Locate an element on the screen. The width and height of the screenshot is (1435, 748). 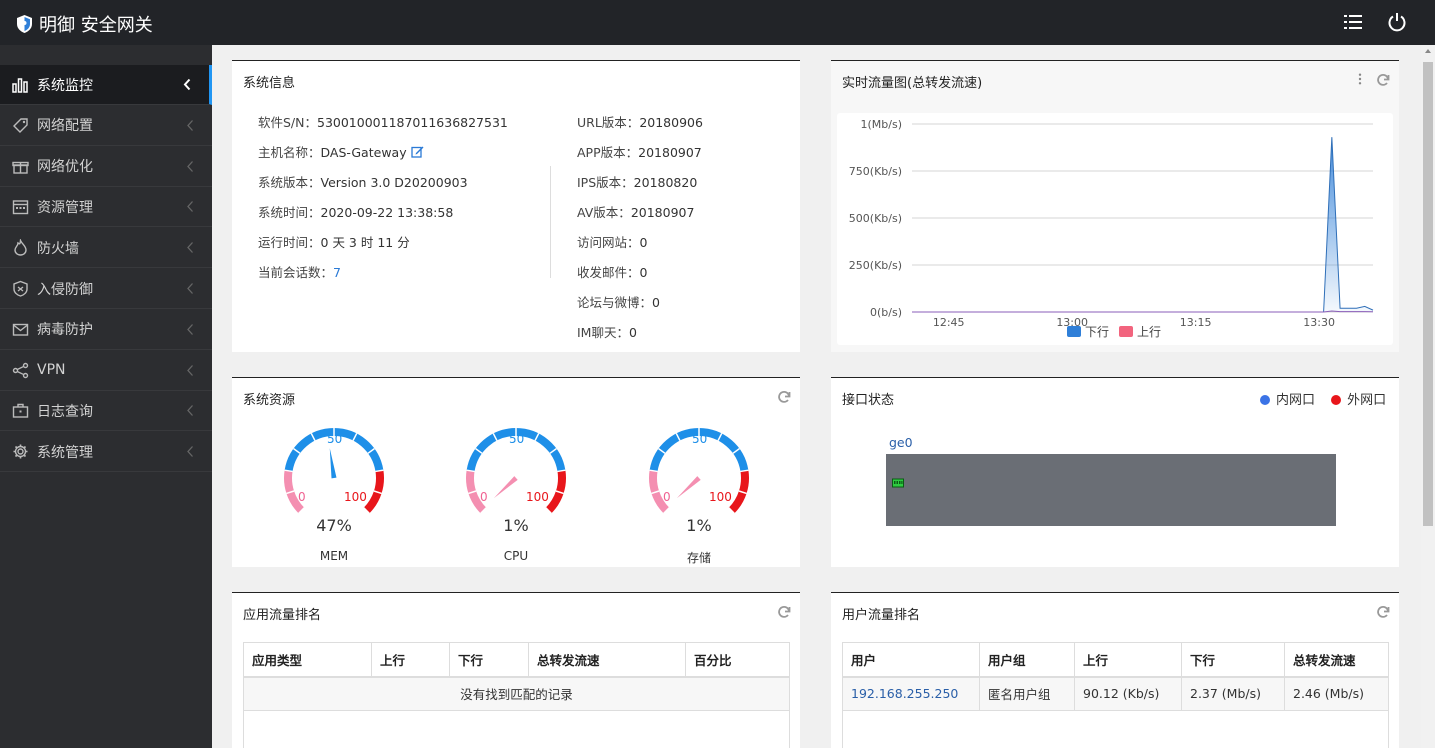
info-label: 软件S/N： is located at coordinates (287, 122).